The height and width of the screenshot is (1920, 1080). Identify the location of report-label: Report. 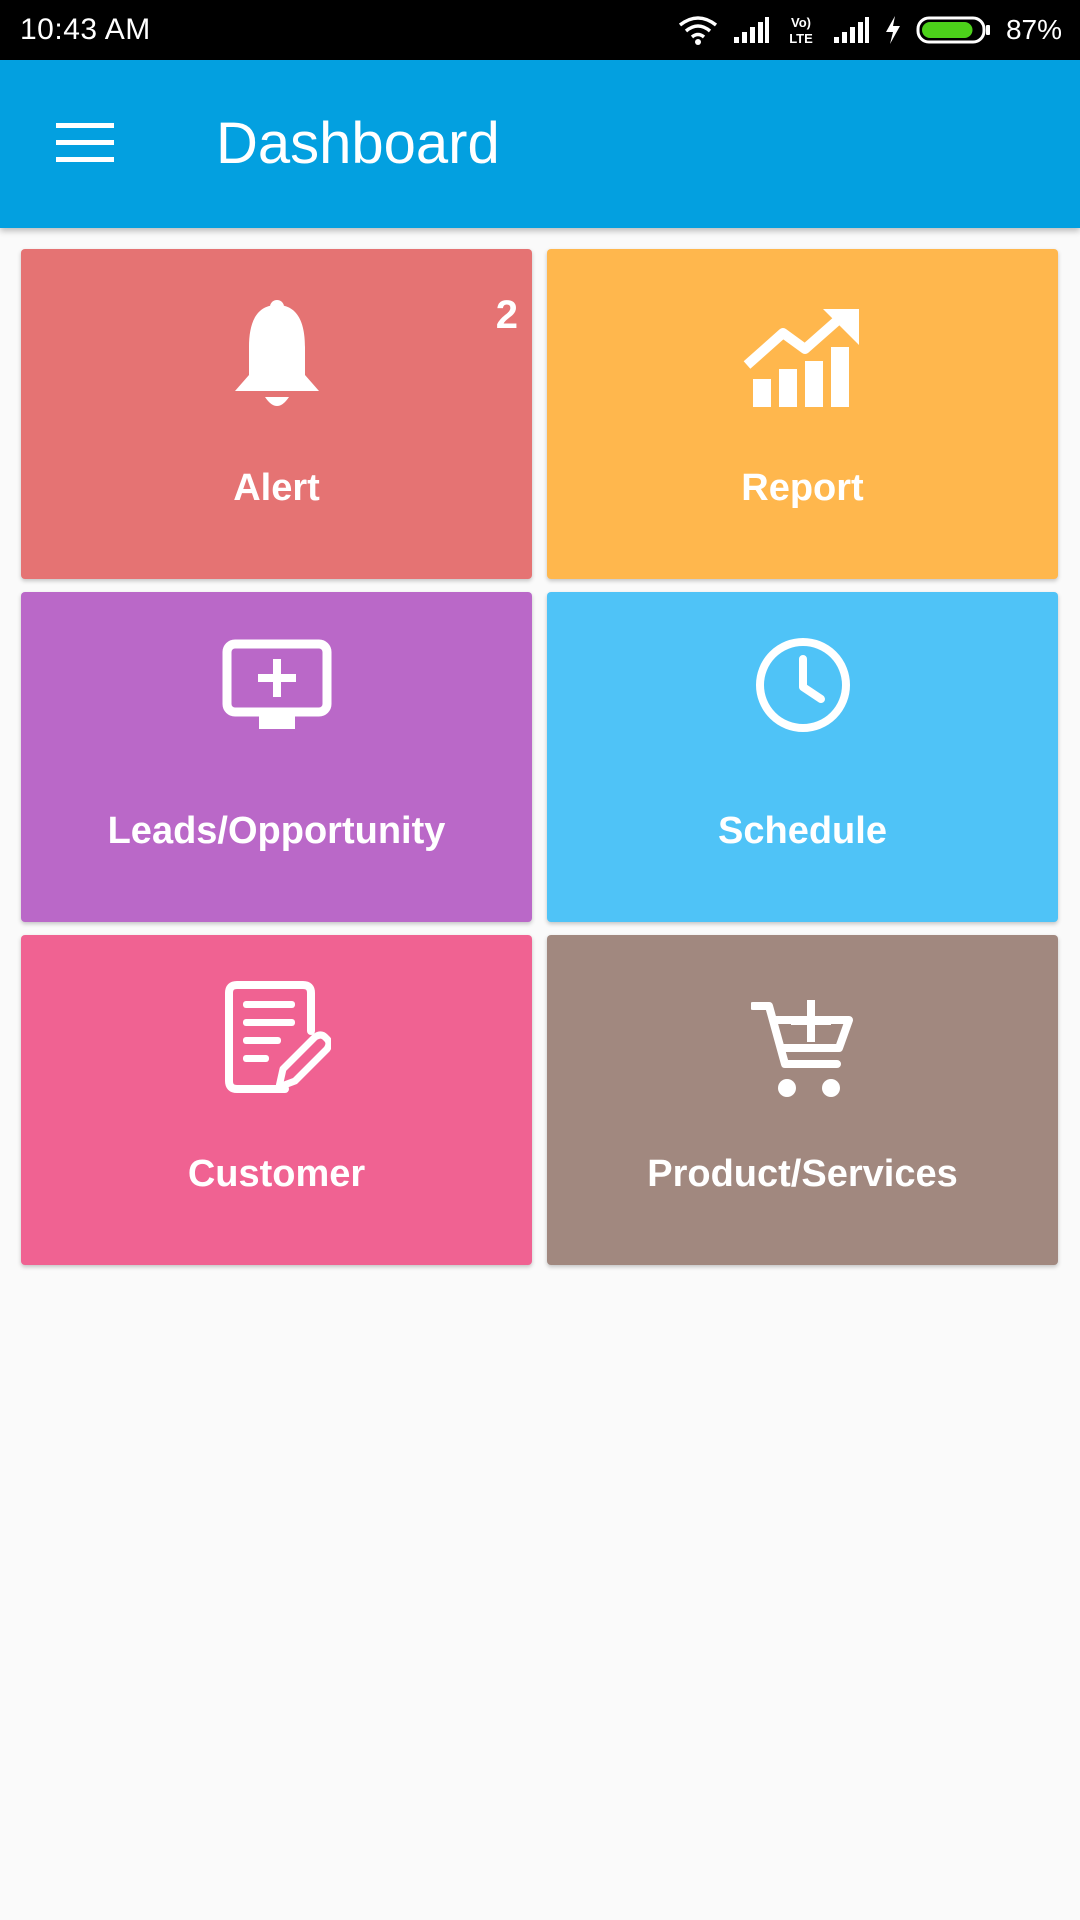
(802, 488).